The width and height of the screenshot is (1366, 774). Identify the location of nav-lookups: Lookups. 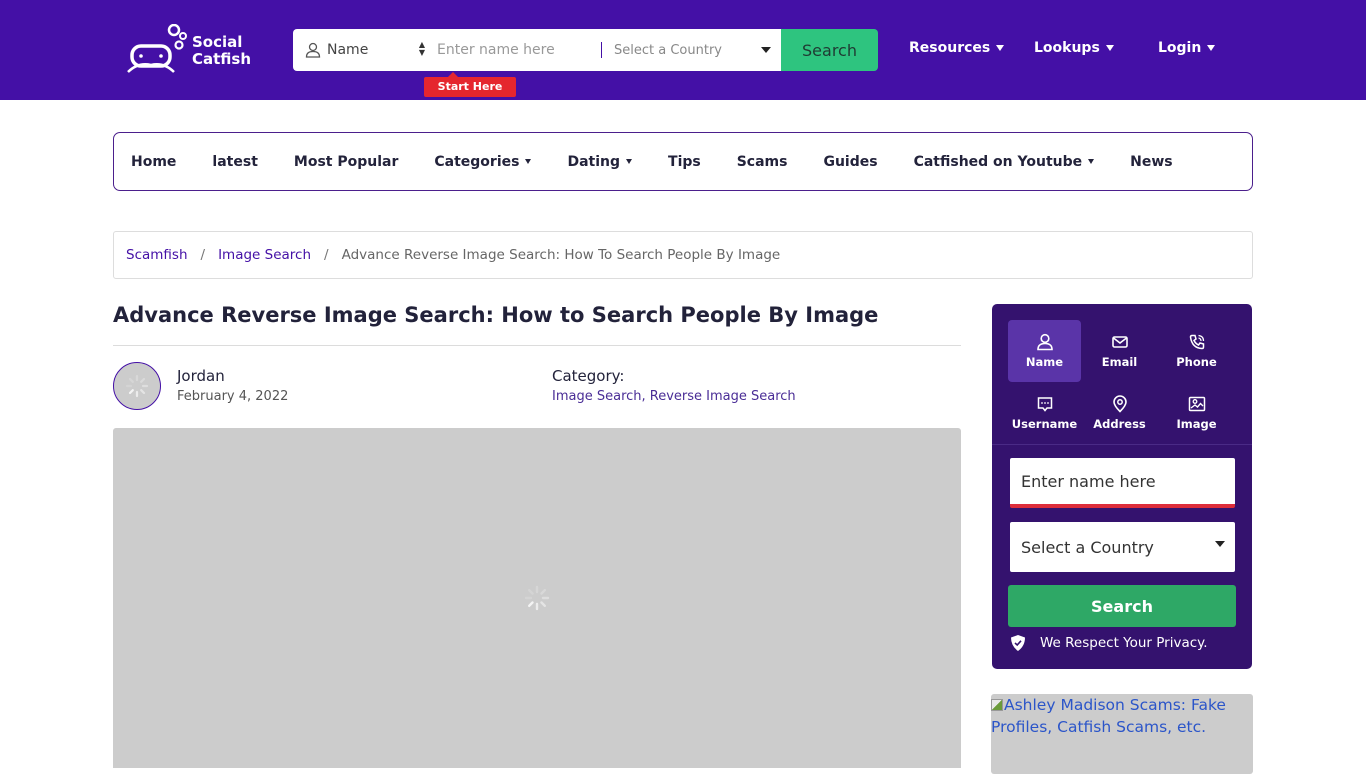
(1074, 48).